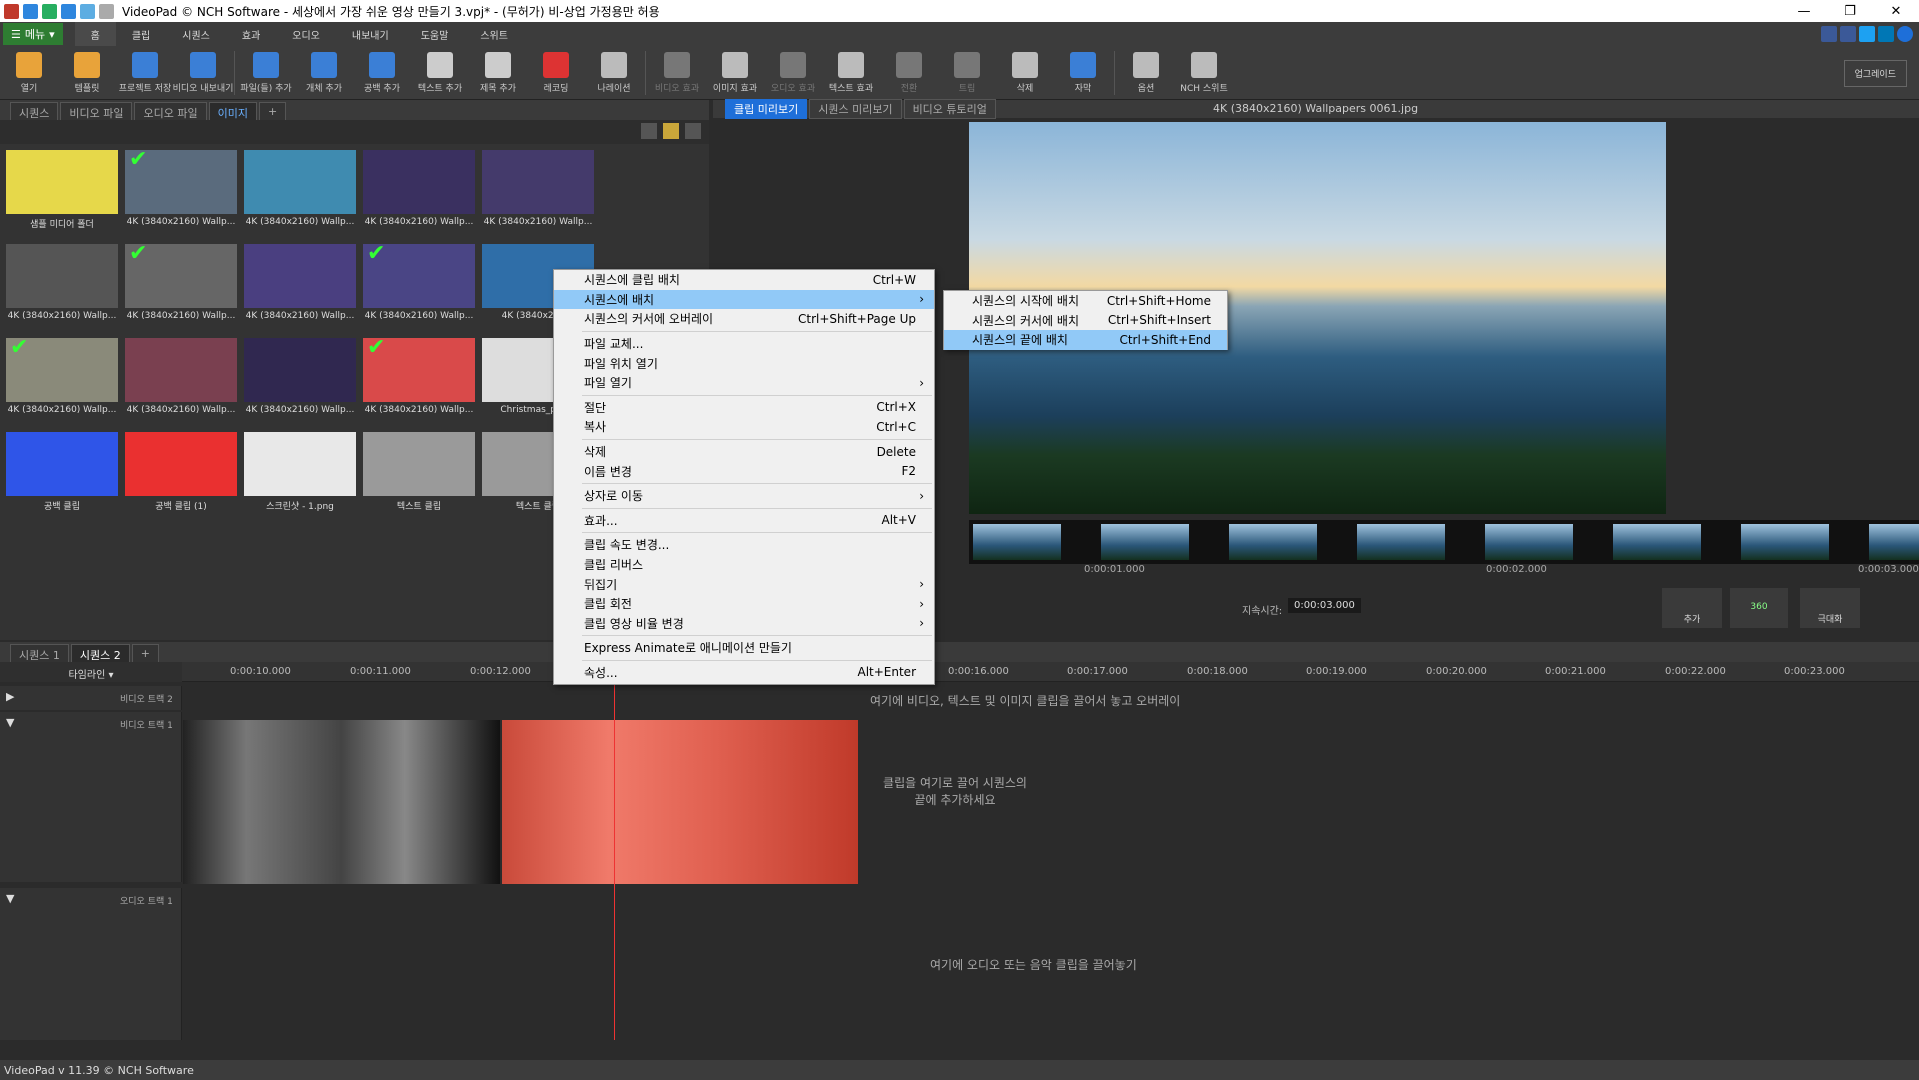 This screenshot has height=1080, width=1919. Describe the element at coordinates (1905, 34) in the screenshot. I see `help-icon` at that location.